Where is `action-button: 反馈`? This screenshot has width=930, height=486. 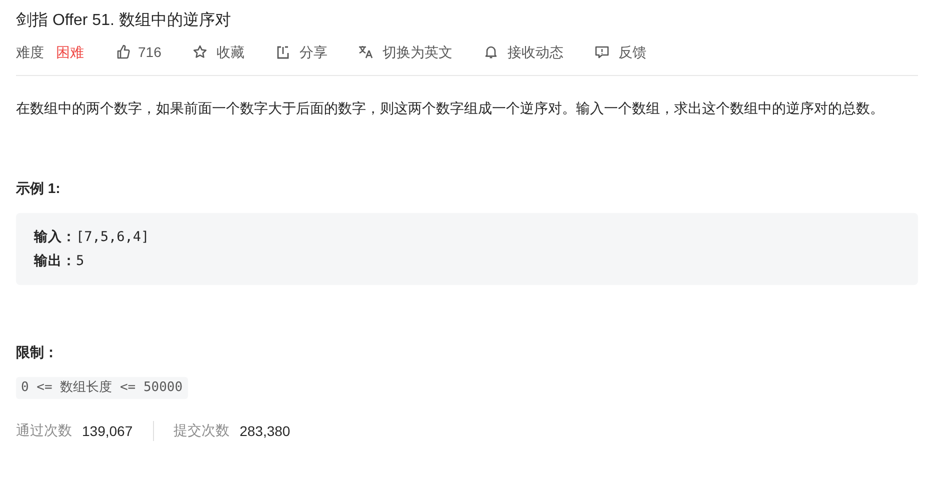 action-button: 反馈 is located at coordinates (620, 52).